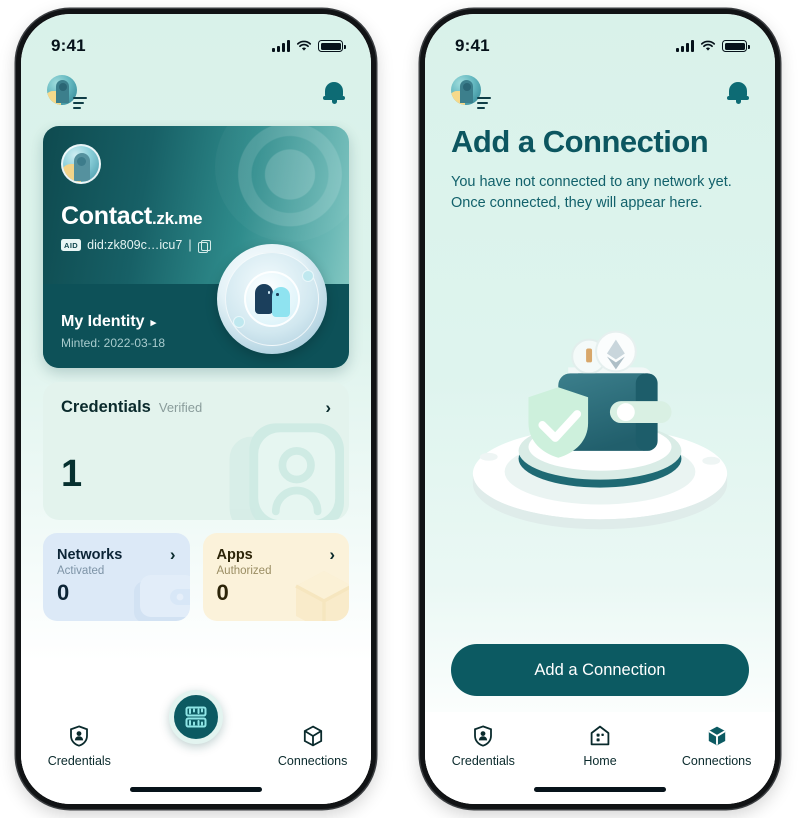 Image resolution: width=800 pixels, height=818 pixels. What do you see at coordinates (275, 577) in the screenshot?
I see `apps-card: Apps › Authorized 0` at bounding box center [275, 577].